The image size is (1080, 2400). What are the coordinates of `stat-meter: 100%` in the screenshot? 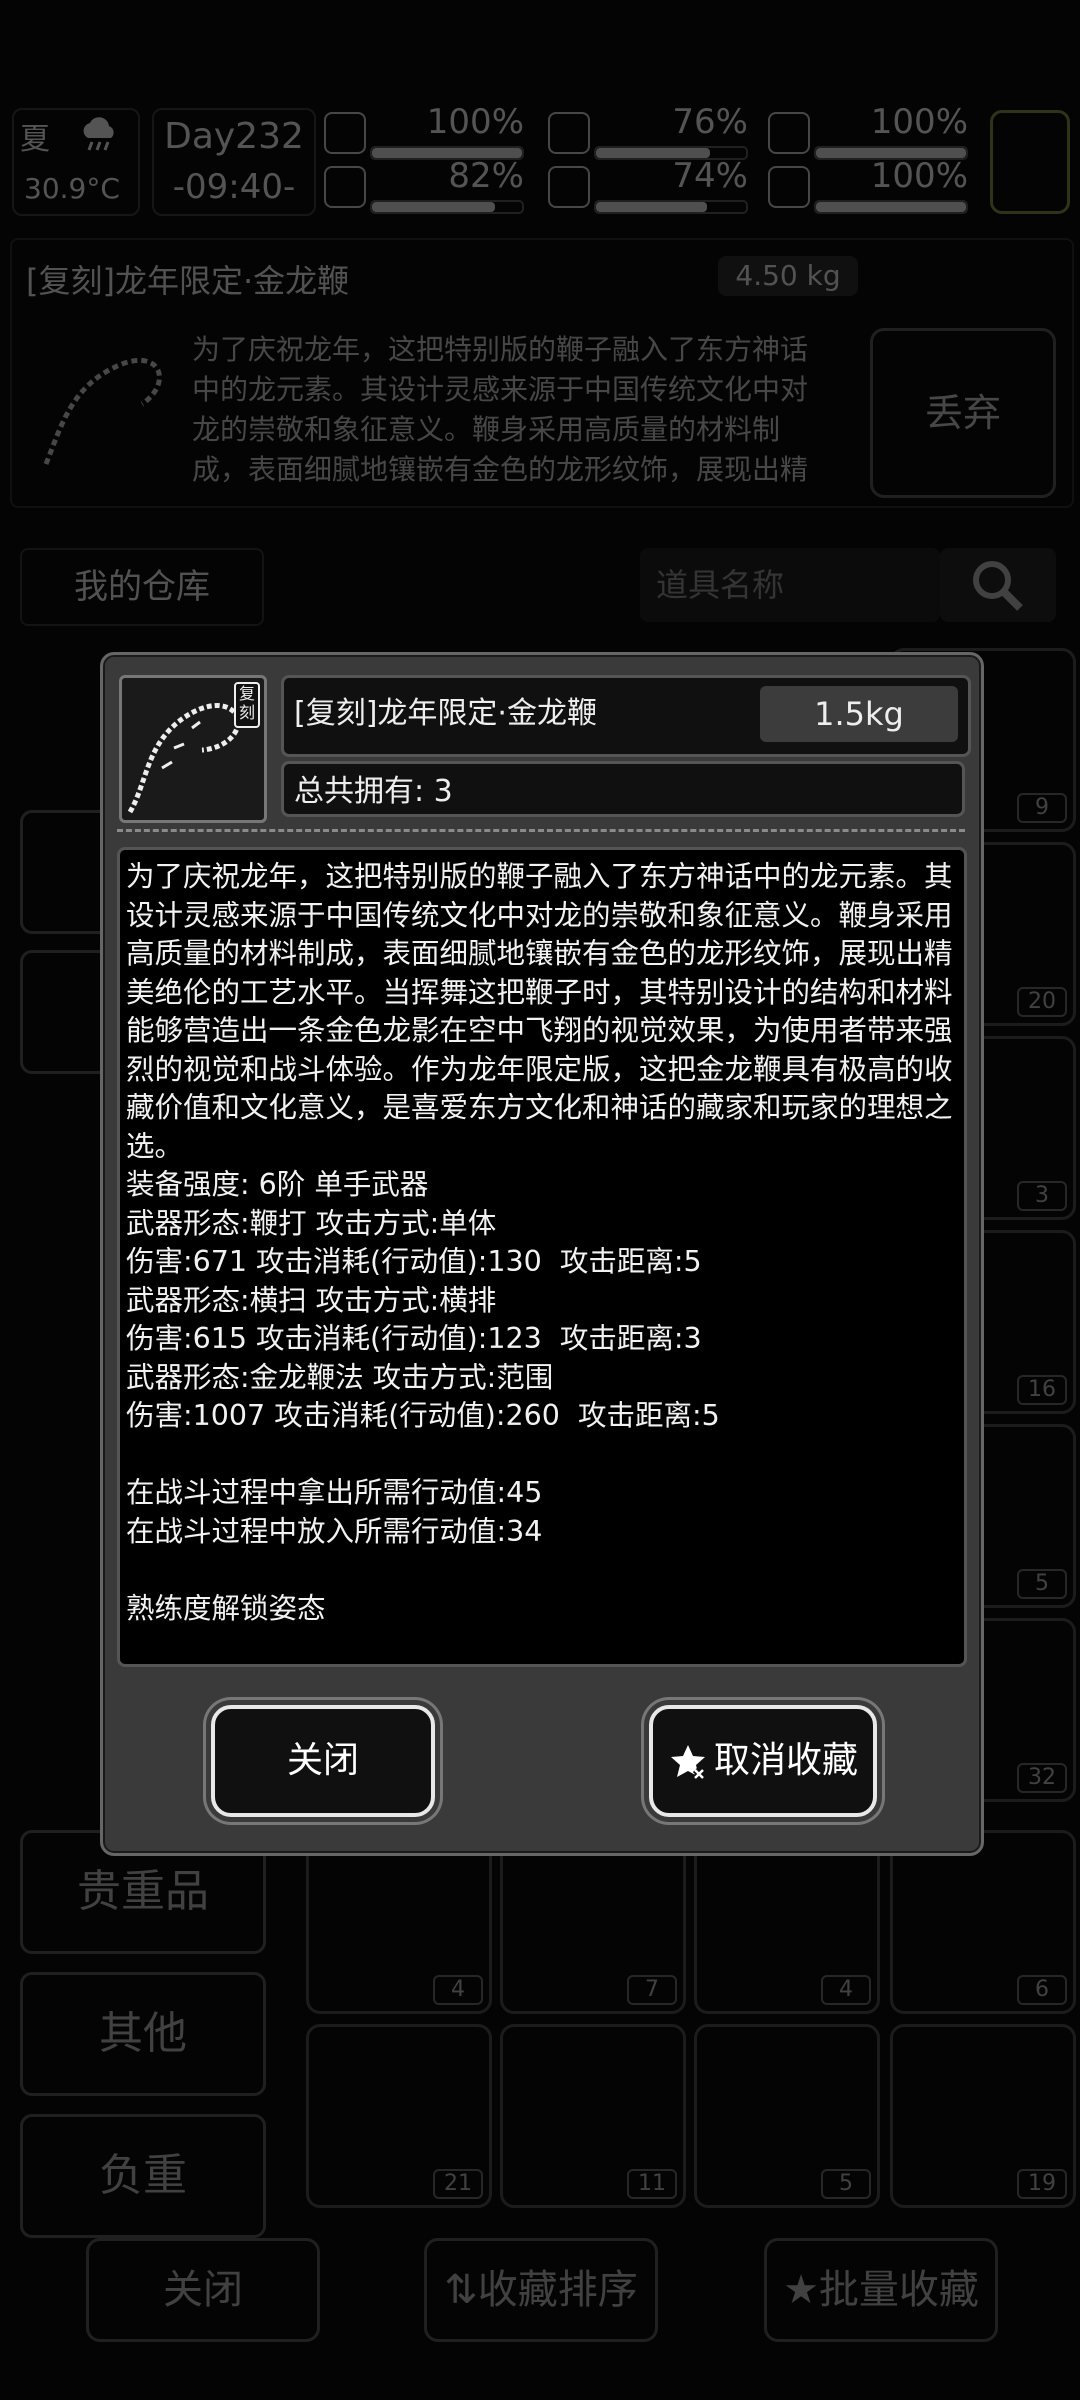 It's located at (868, 187).